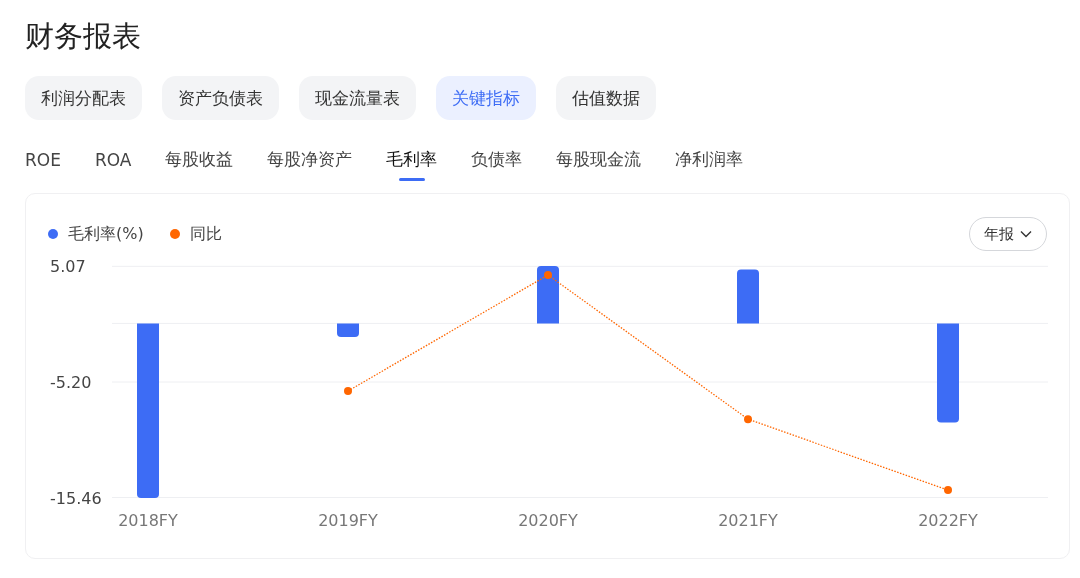 The height and width of the screenshot is (578, 1080). I want to click on metric-tab: ROE, so click(43, 162).